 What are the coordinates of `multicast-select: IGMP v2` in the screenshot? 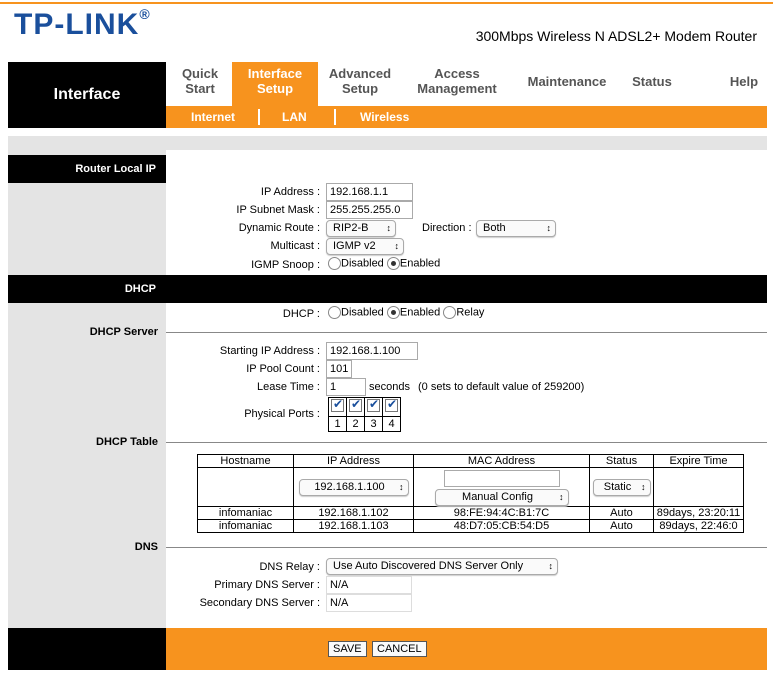 It's located at (365, 246).